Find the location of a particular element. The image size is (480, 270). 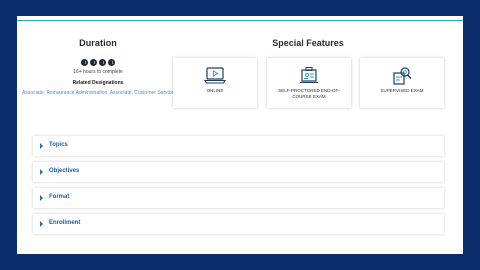

feature-card-online: ONLINE is located at coordinates (215, 83).